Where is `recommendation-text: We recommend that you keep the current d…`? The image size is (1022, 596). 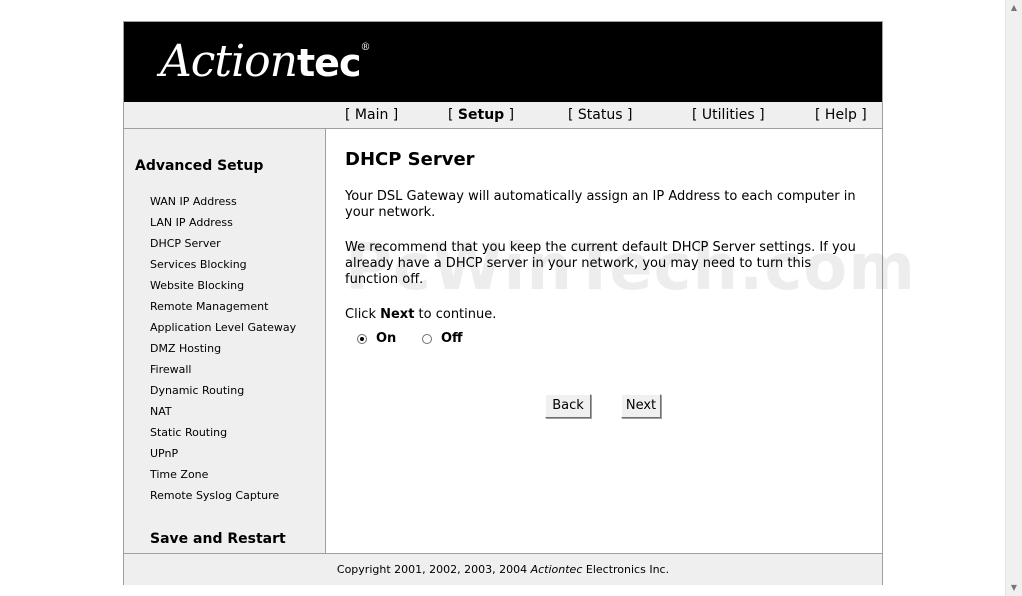
recommendation-text: We recommend that you keep the current d… is located at coordinates (600, 263).